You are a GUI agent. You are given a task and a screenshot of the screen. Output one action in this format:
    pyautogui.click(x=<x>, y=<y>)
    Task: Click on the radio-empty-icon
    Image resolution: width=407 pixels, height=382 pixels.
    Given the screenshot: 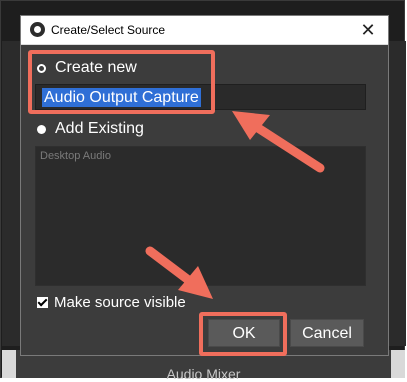 What is the action you would take?
    pyautogui.click(x=41, y=68)
    